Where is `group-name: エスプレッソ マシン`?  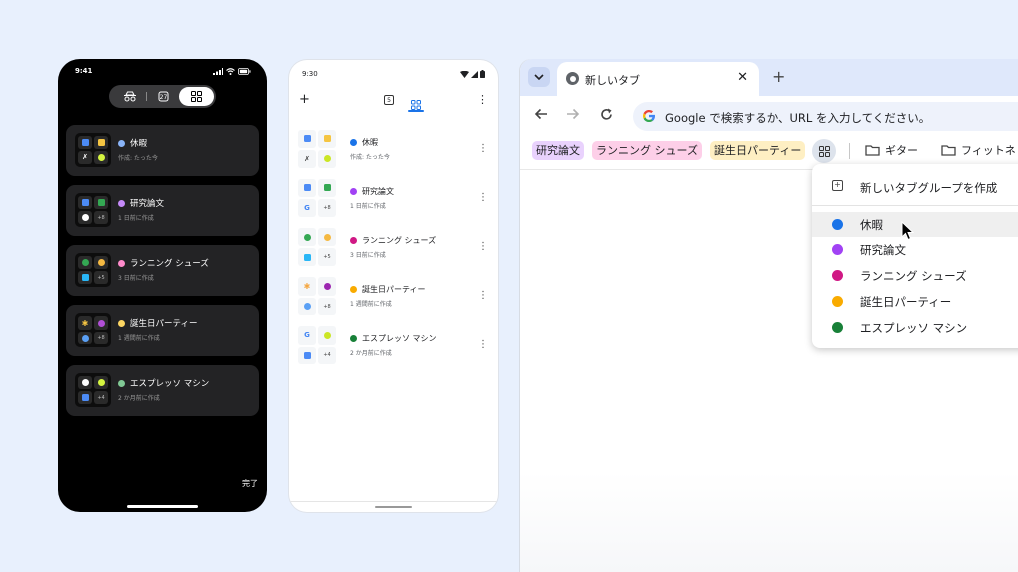 group-name: エスプレッソ マシン is located at coordinates (399, 338).